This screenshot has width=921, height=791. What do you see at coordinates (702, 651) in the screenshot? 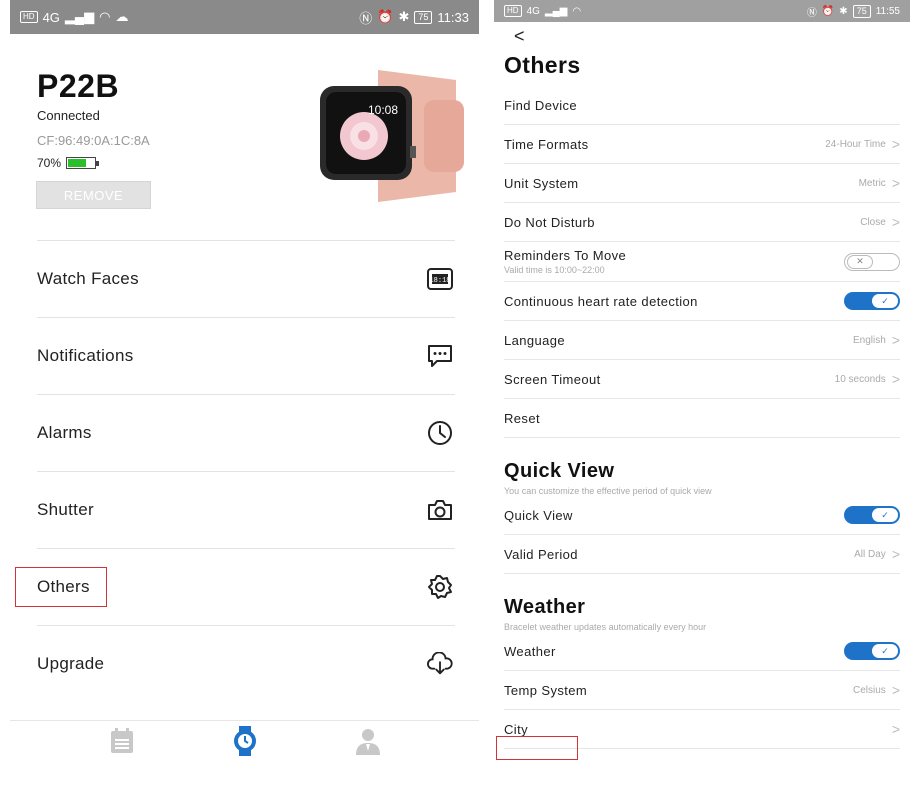
I see `setting-row-weather: Weather ✓` at bounding box center [702, 651].